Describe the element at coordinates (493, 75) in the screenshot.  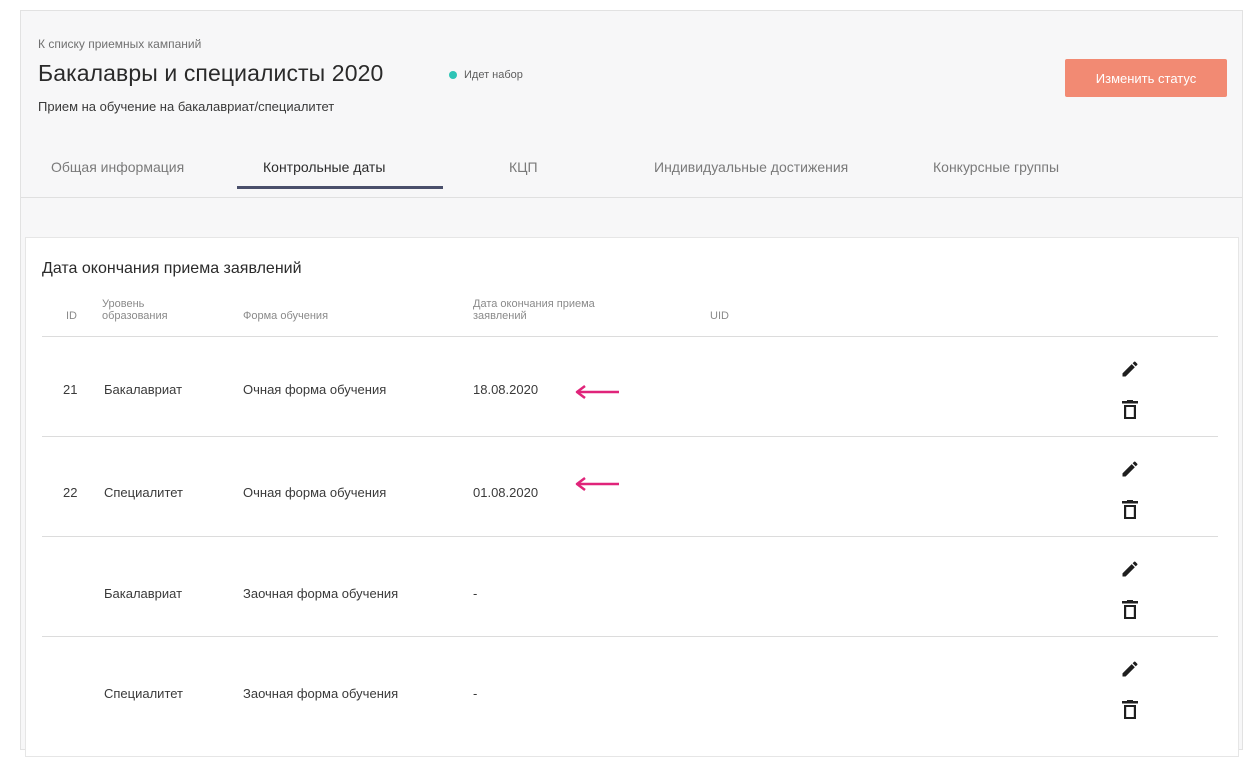
I see `status-label: Идет набор` at that location.